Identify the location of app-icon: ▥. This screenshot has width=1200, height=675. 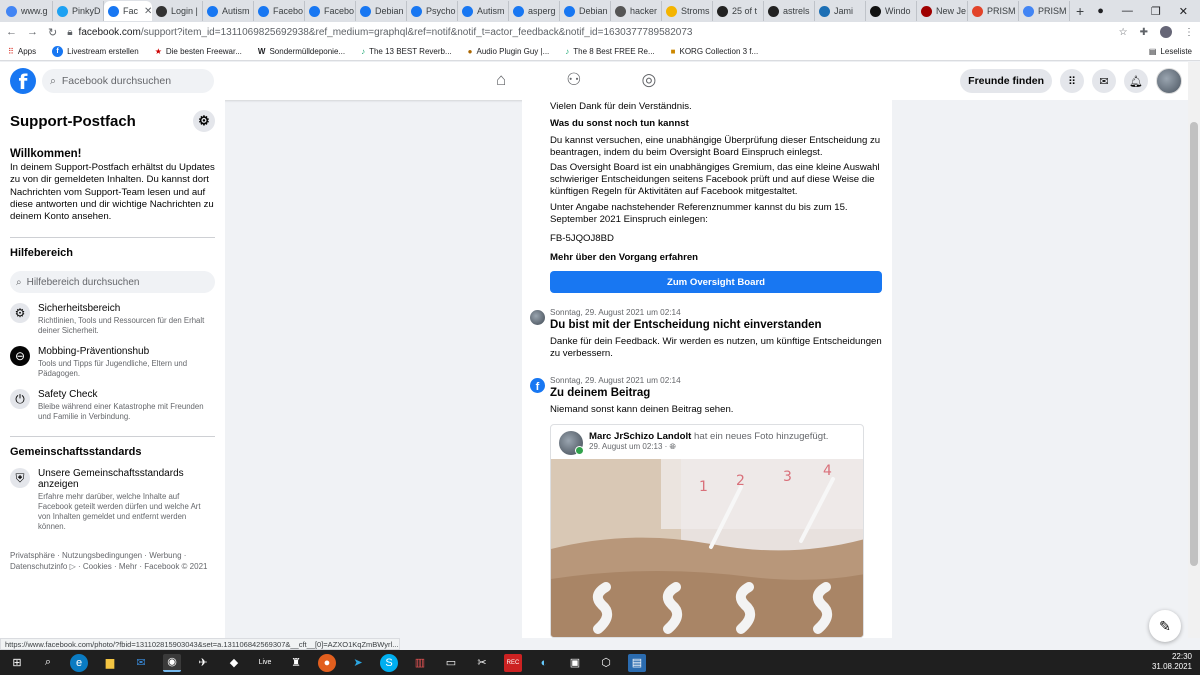
(420, 663).